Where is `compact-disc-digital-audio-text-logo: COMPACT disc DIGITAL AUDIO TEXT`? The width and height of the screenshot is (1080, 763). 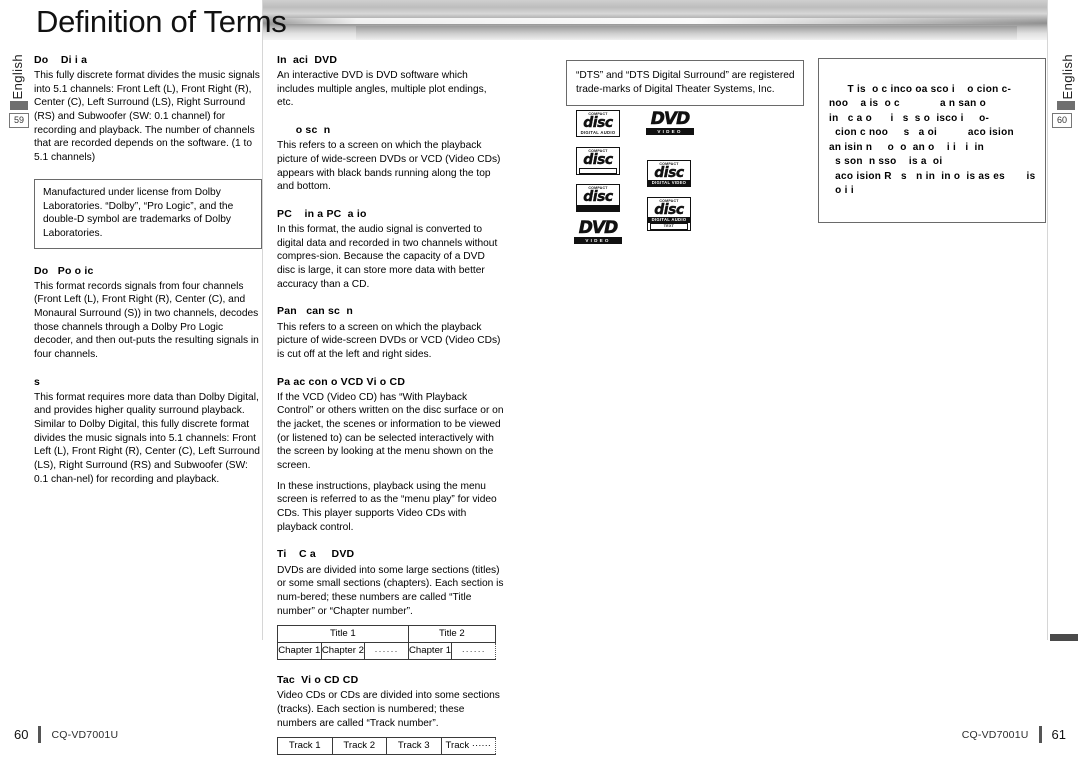 compact-disc-digital-audio-text-logo: COMPACT disc DIGITAL AUDIO TEXT is located at coordinates (669, 214).